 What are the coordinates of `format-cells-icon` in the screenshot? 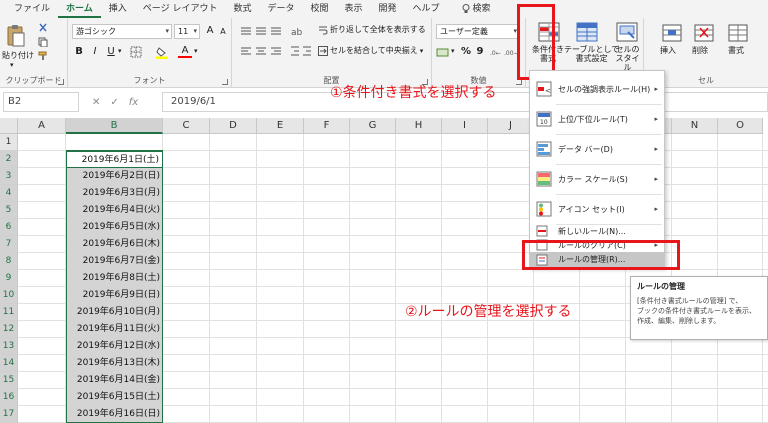 It's located at (738, 33).